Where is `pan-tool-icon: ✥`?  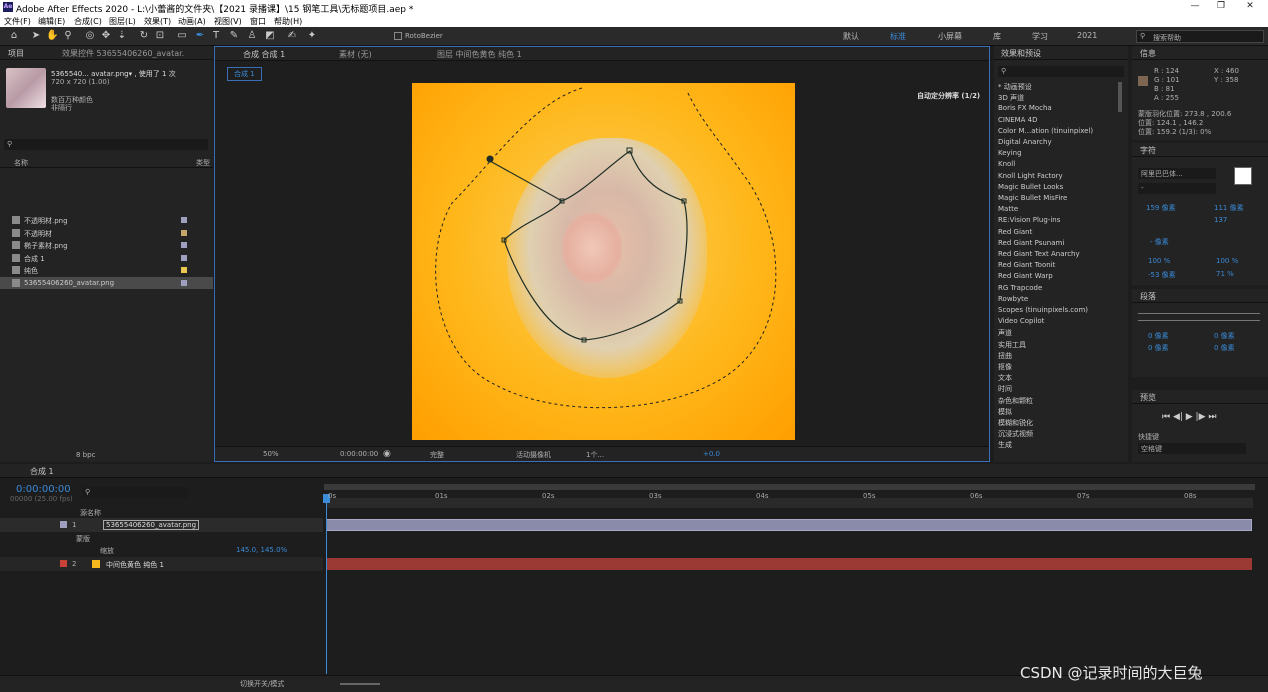
pan-tool-icon: ✥ is located at coordinates (106, 36).